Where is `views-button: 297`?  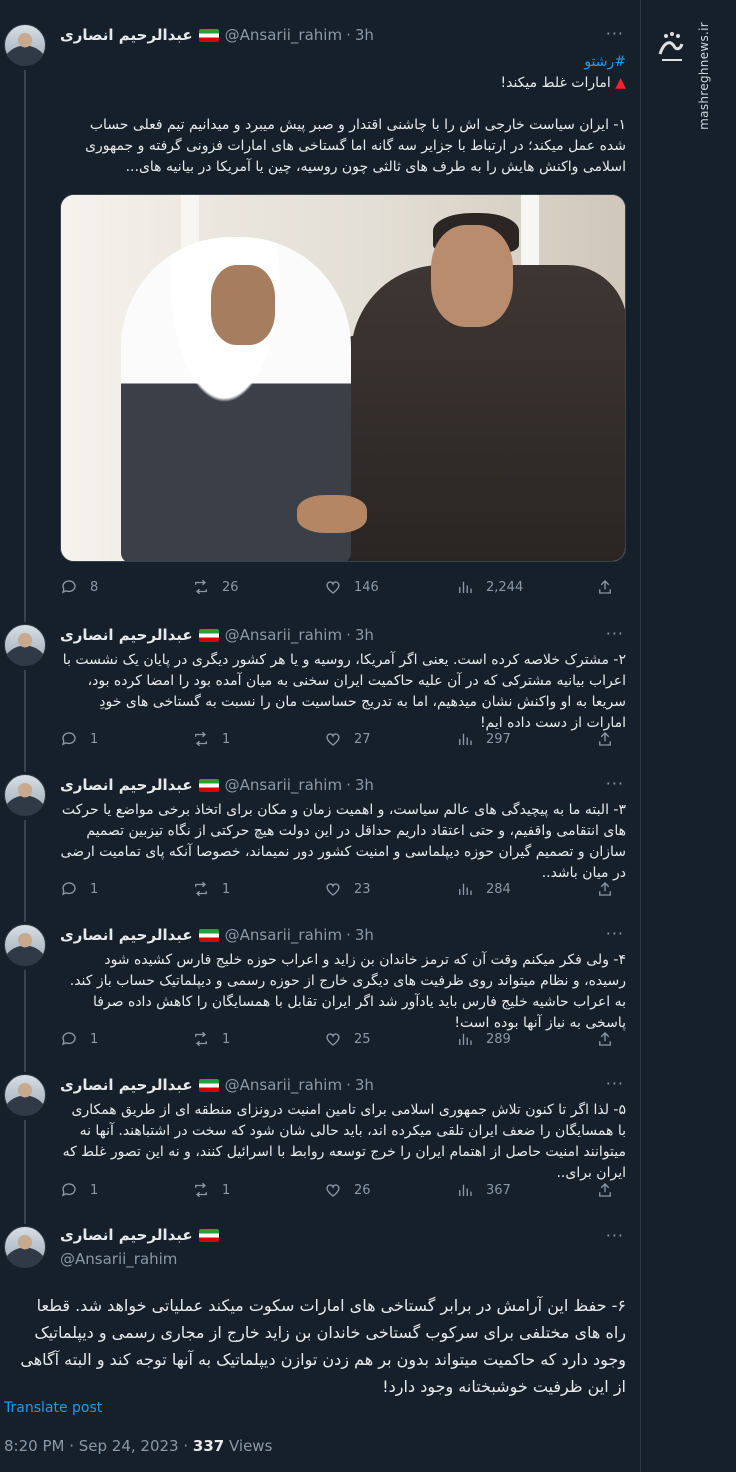 views-button: 297 is located at coordinates (522, 739).